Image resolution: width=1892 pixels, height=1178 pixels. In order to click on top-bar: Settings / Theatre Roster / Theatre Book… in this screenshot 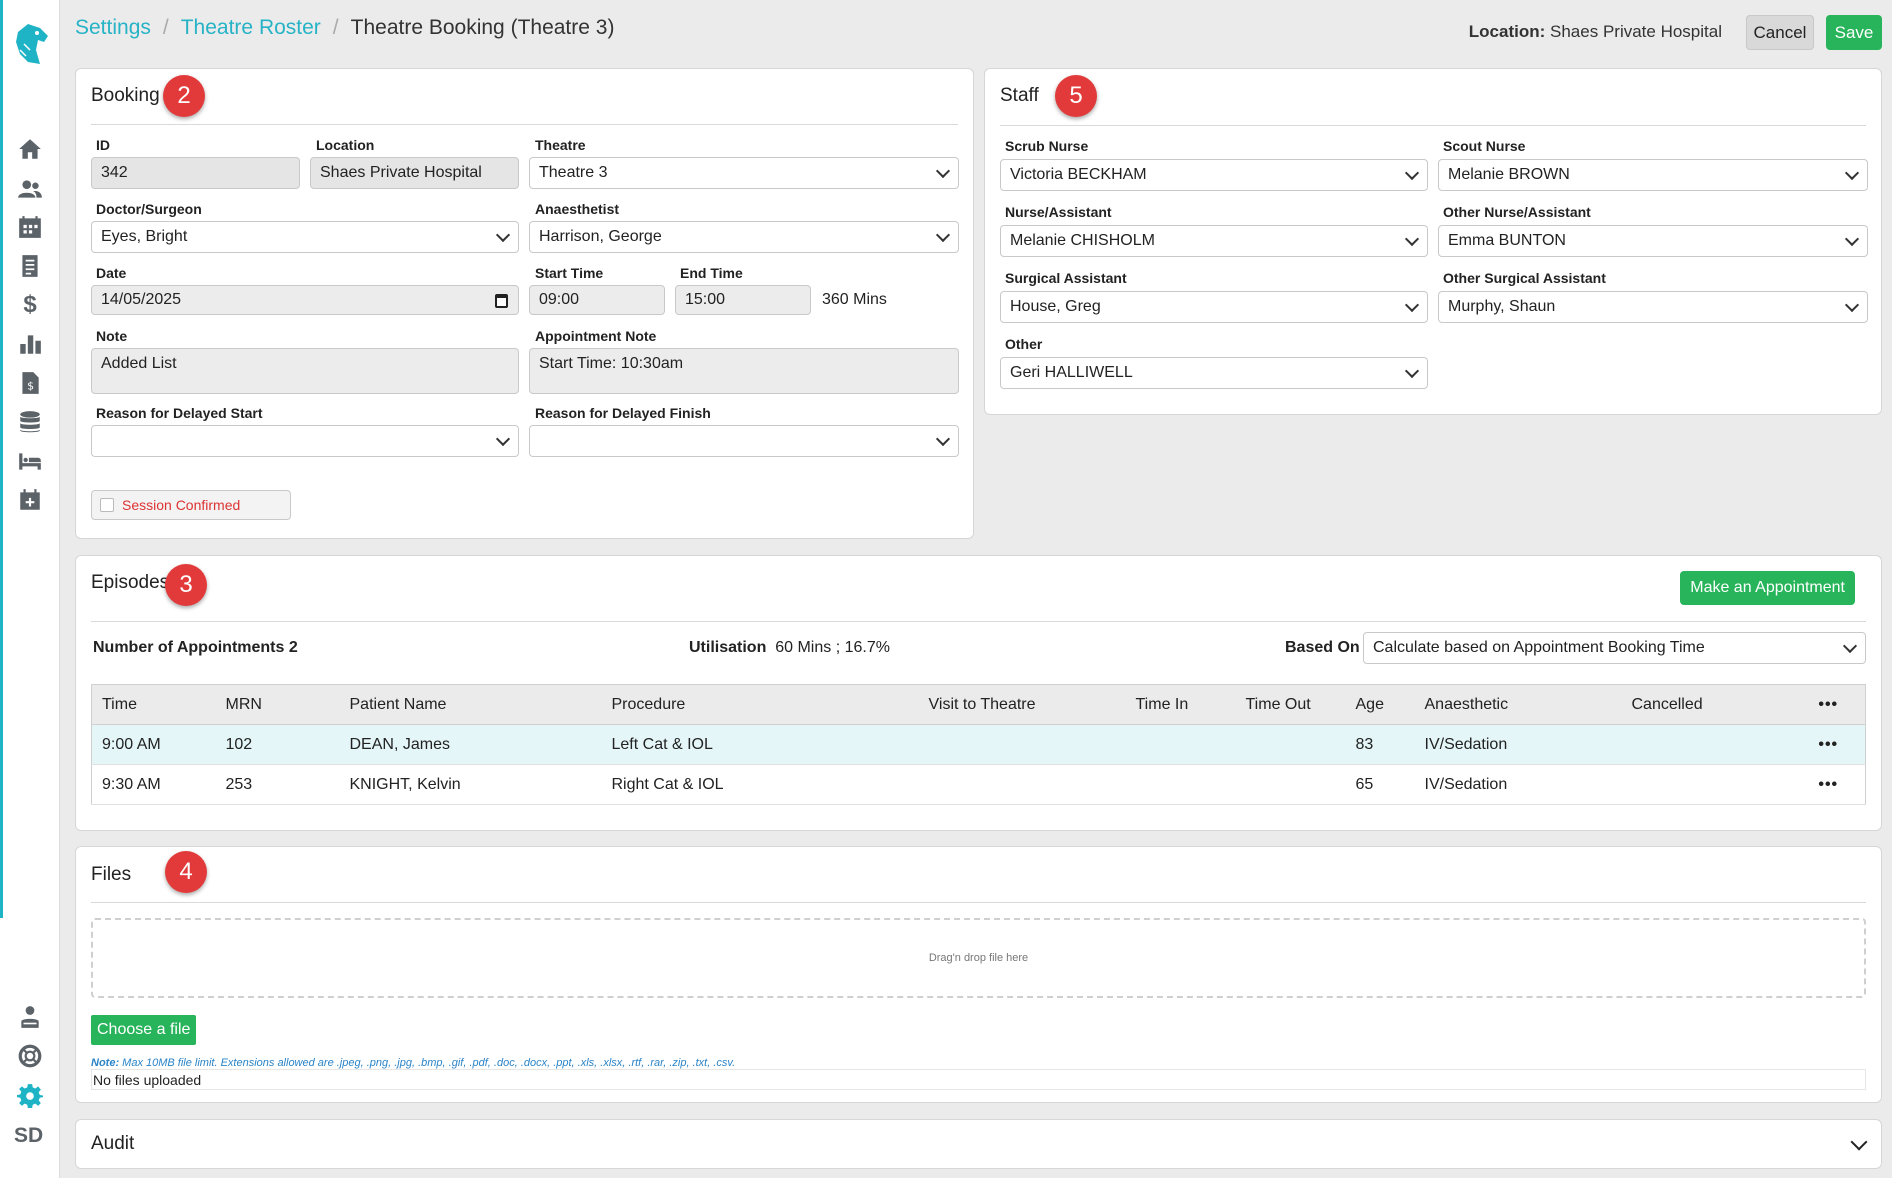, I will do `click(983, 34)`.